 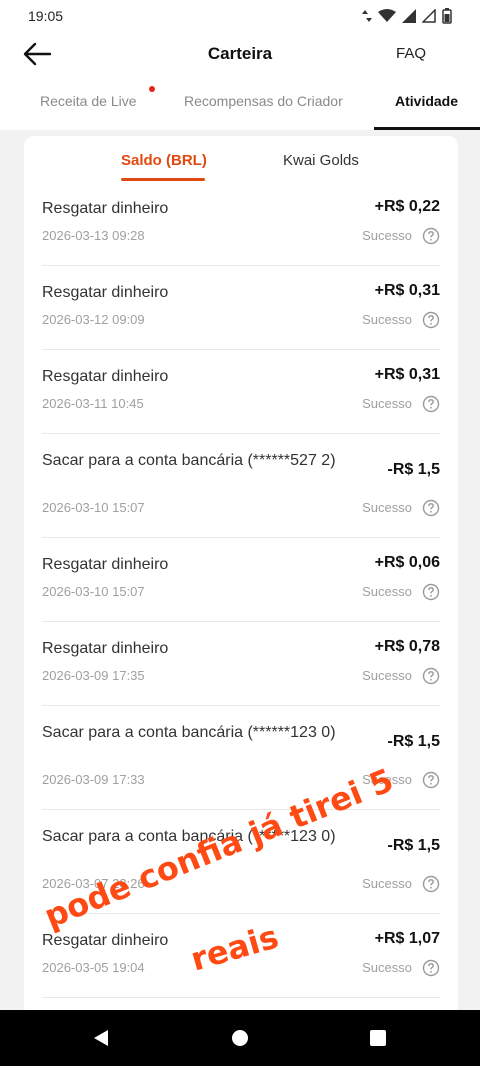 What do you see at coordinates (367, 16) in the screenshot?
I see `data-arrows-icon` at bounding box center [367, 16].